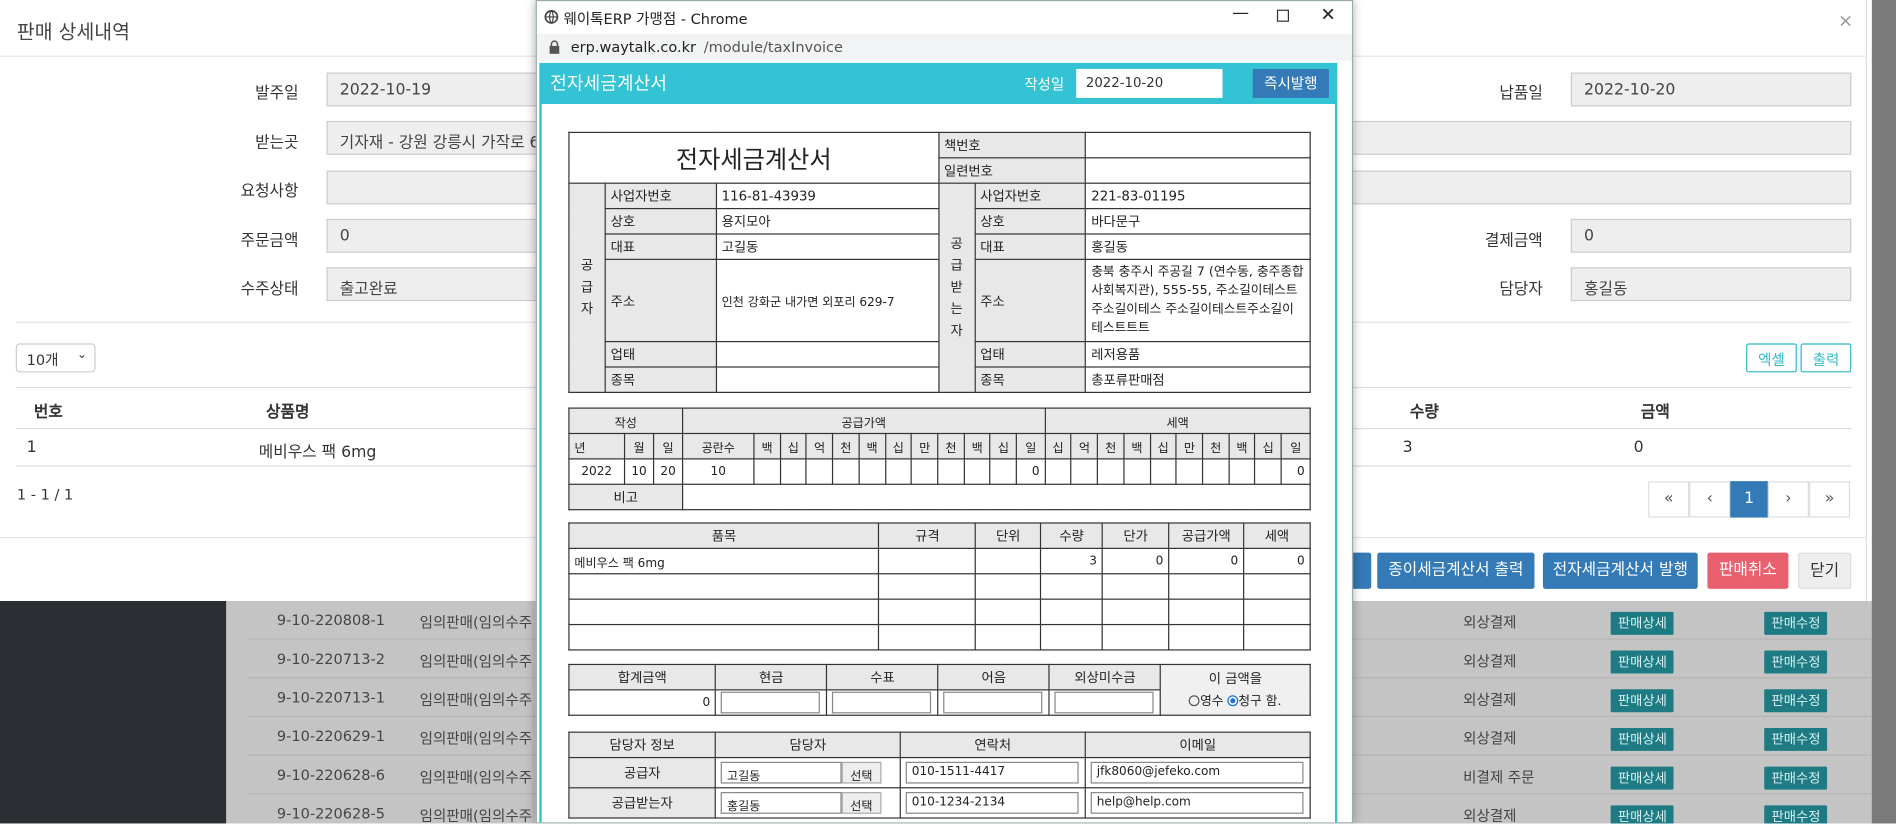 The width and height of the screenshot is (1896, 824). I want to click on rec-select-button: 선택, so click(861, 803).